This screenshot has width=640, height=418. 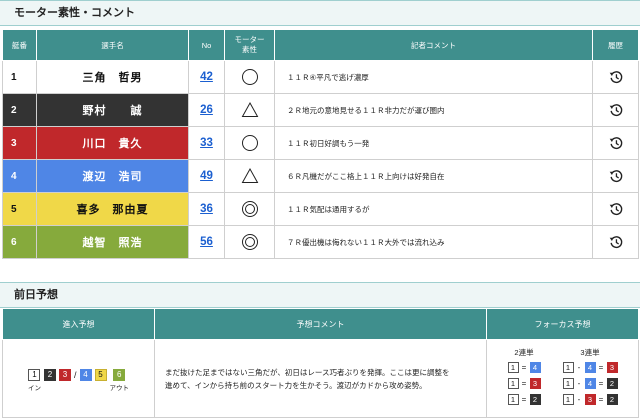 I want to click on reporter-comment: １１Ｒ初日好調もう一発, so click(x=433, y=143).